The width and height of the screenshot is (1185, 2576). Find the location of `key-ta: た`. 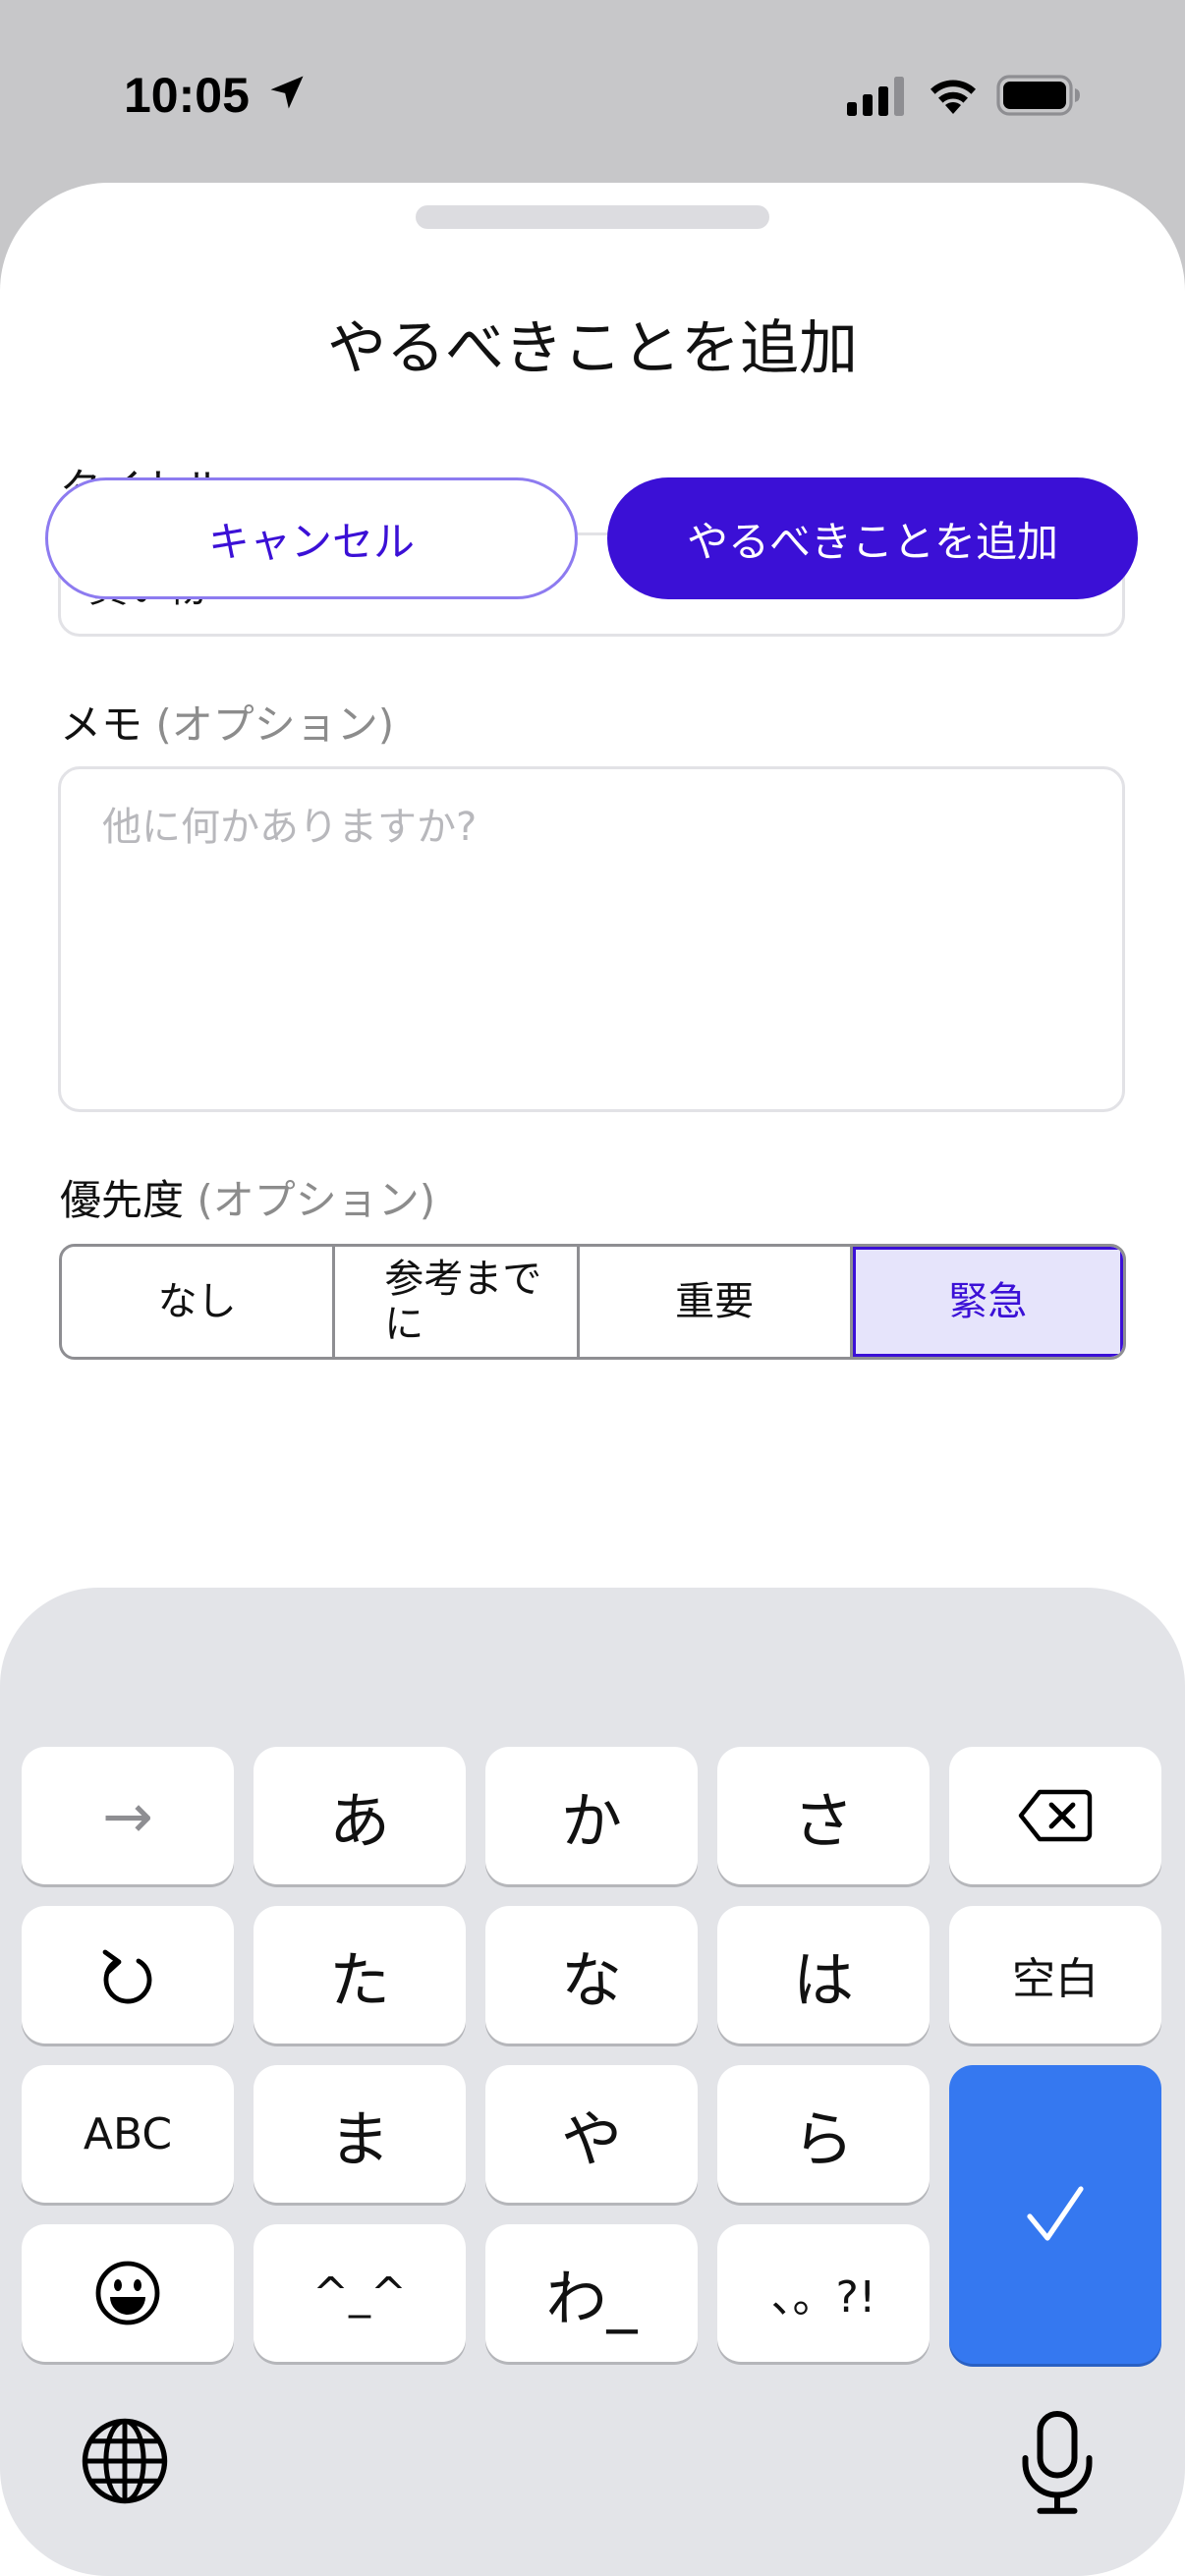

key-ta: た is located at coordinates (360, 1975).